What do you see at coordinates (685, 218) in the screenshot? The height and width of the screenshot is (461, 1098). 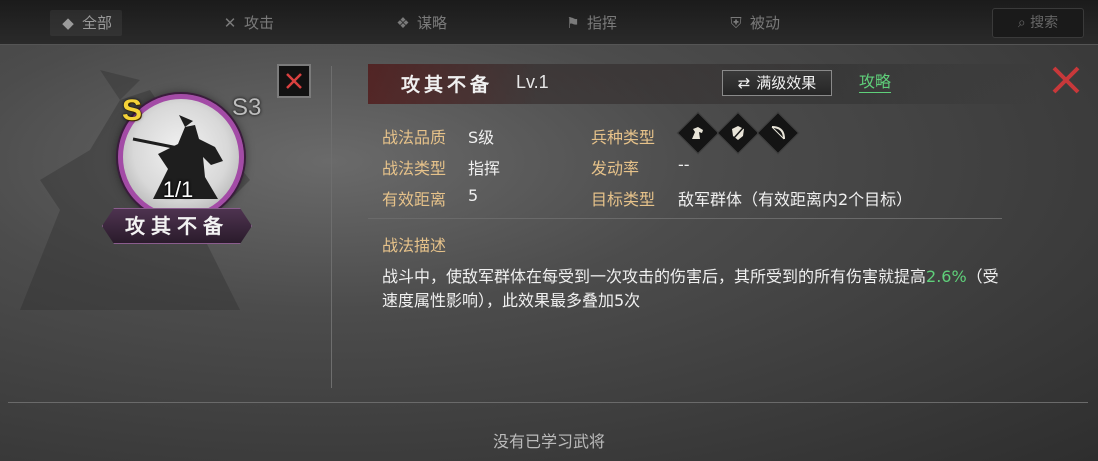 I see `info-divider` at bounding box center [685, 218].